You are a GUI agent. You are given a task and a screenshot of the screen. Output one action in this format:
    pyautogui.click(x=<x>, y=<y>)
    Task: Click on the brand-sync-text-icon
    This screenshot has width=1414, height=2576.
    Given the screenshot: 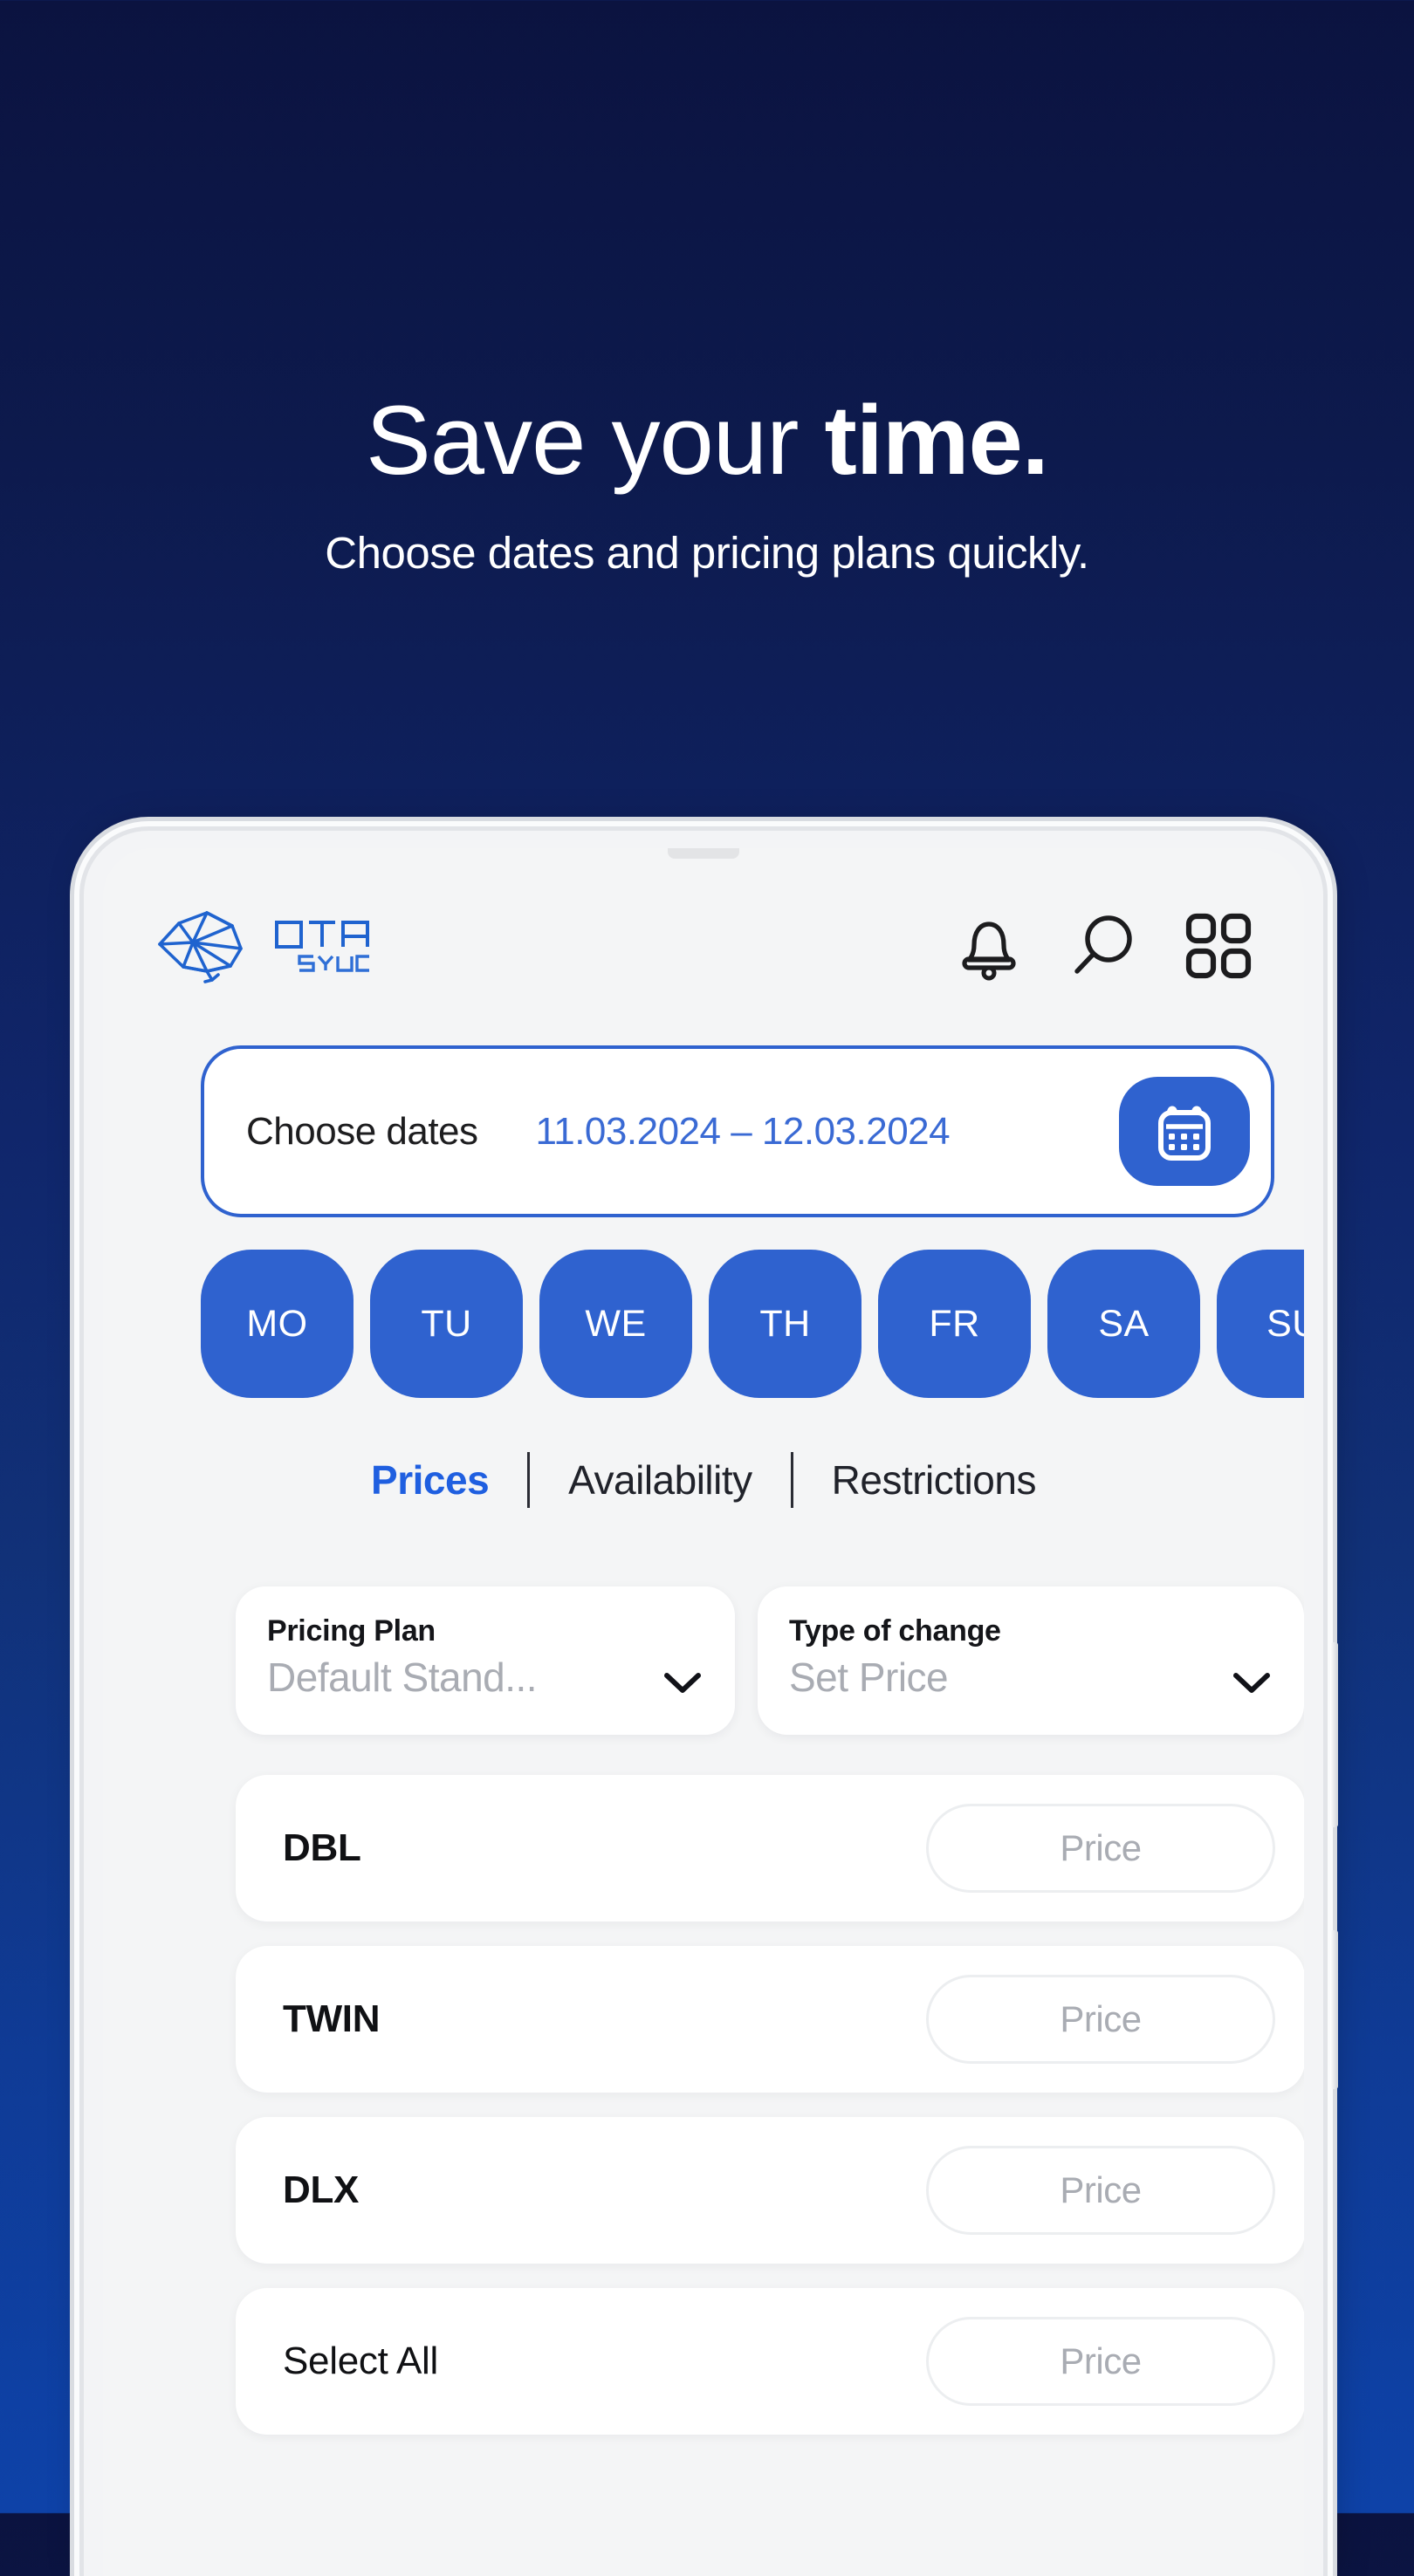 What is the action you would take?
    pyautogui.click(x=333, y=963)
    